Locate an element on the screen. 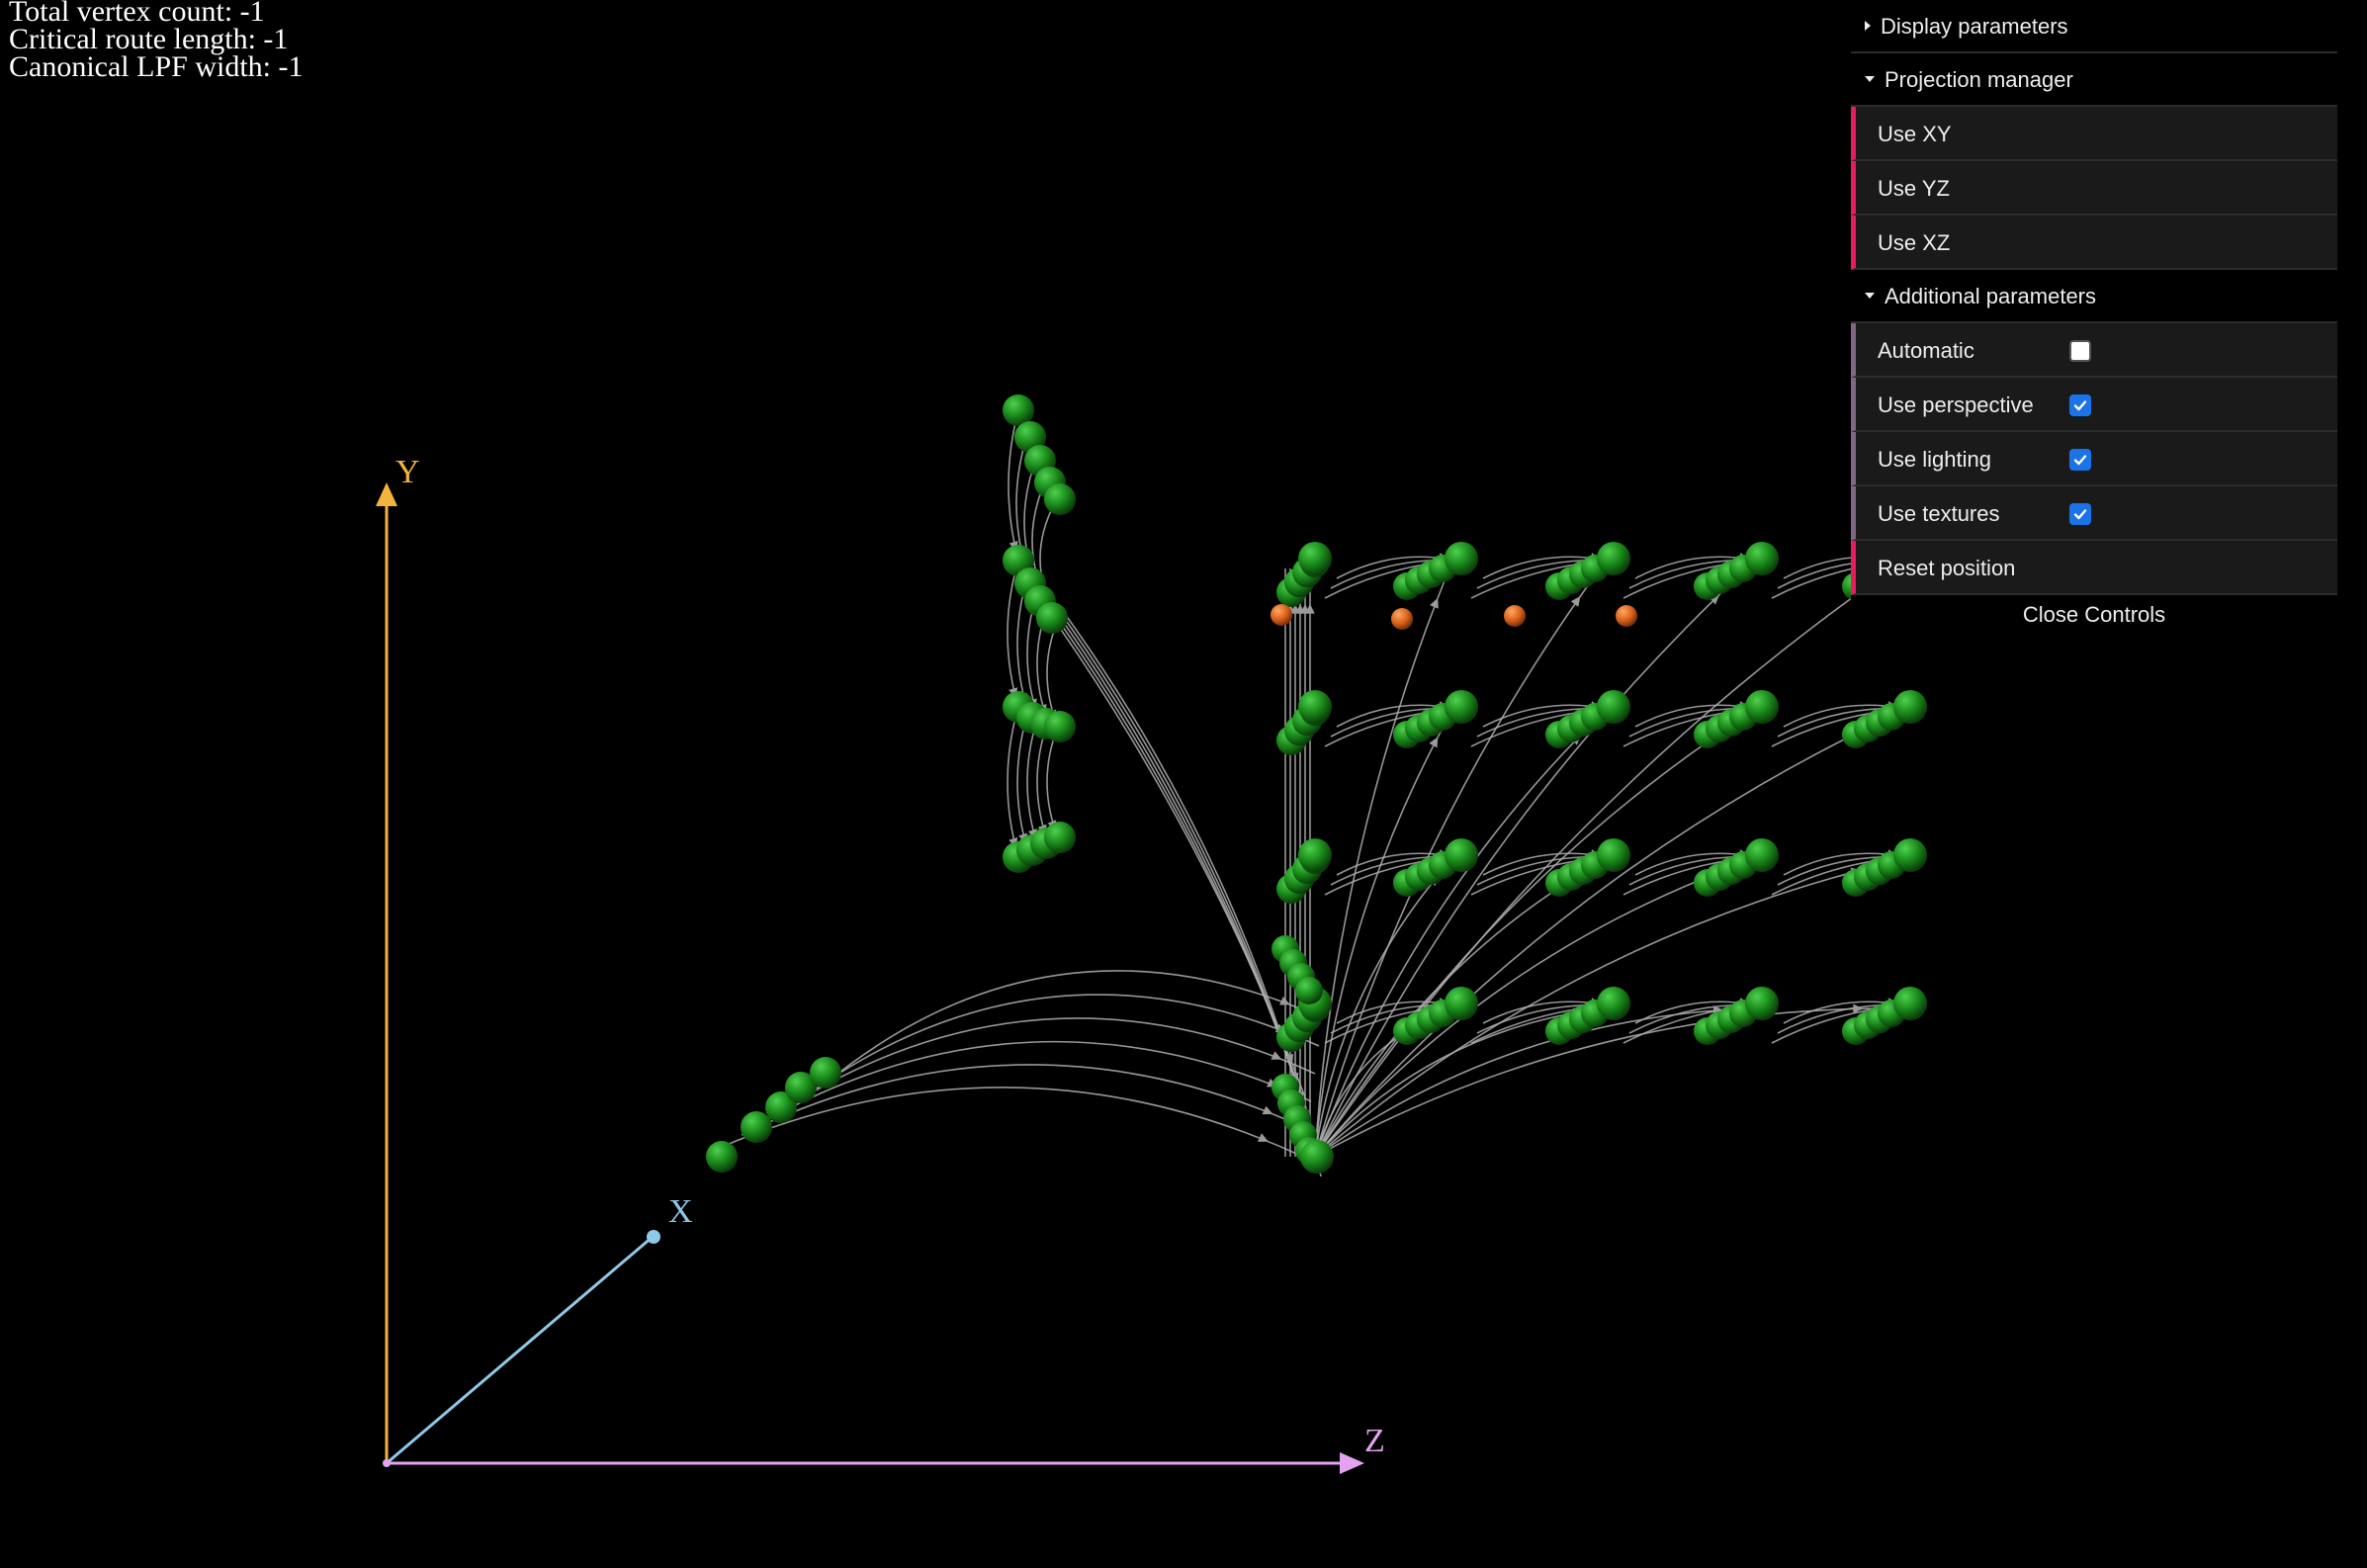  reset-position-button: Reset position is located at coordinates (2094, 568).